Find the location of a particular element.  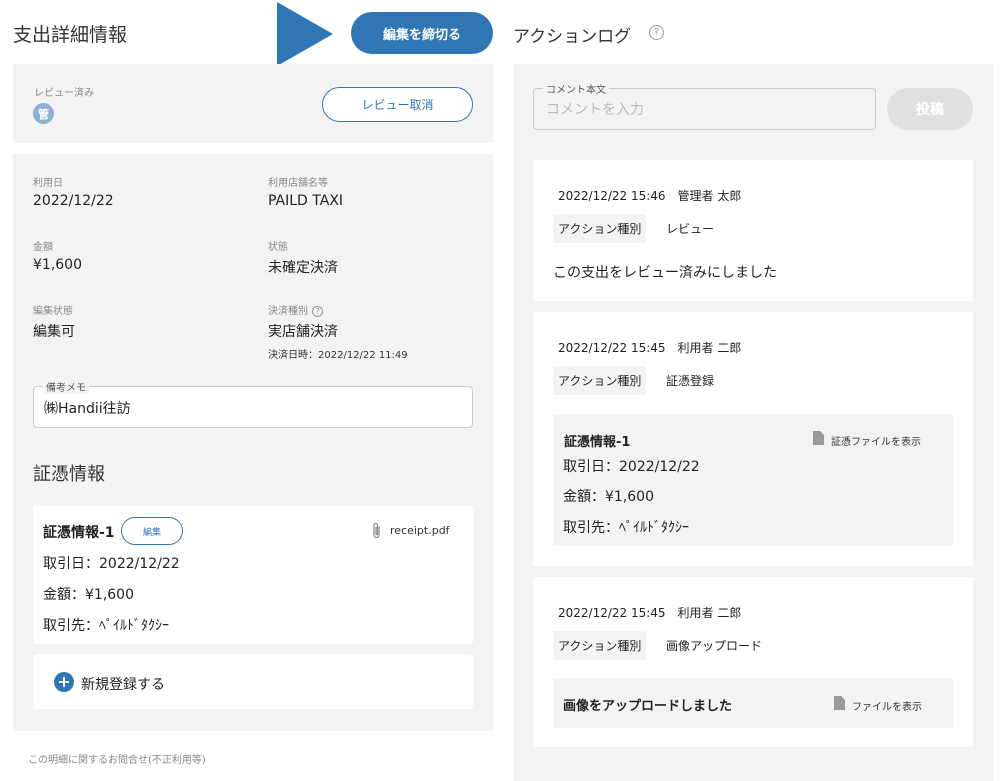

evidence-summary-line: 取引先：ﾍﾟｲﾙﾄﾞﾀｸｼｰ is located at coordinates (626, 528).